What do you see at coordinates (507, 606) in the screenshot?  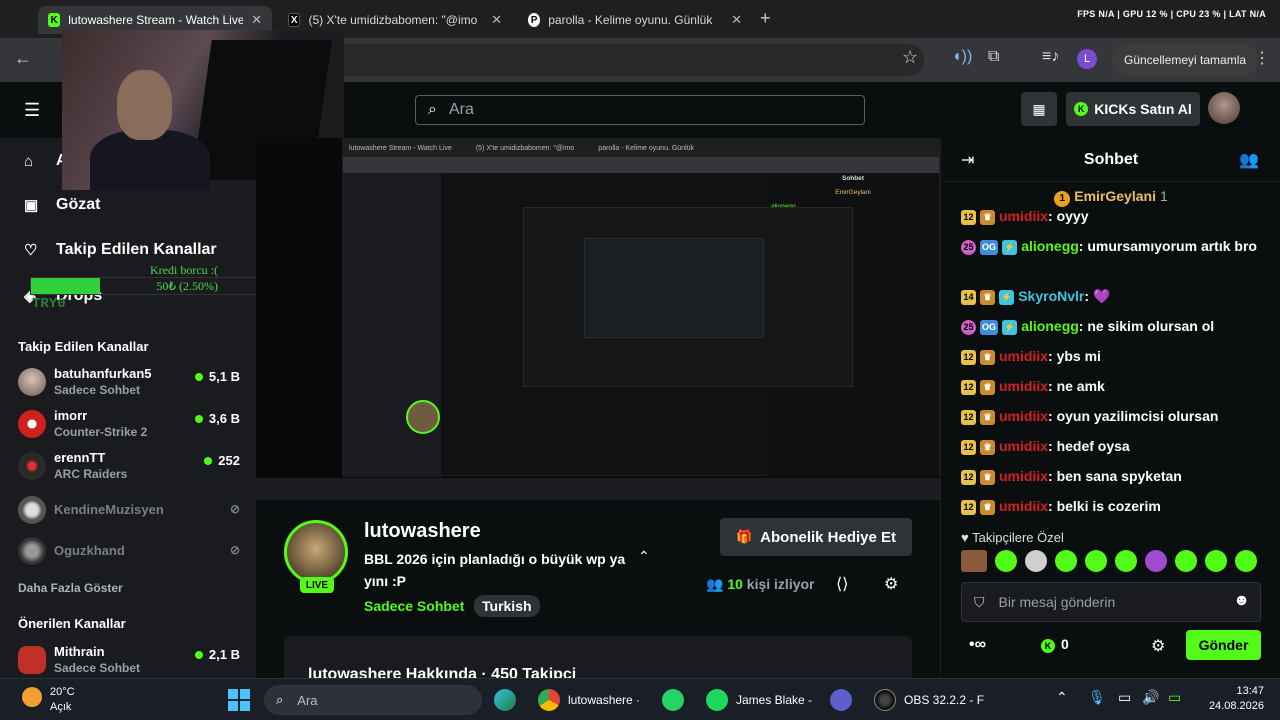 I see `tag-badge: Turkish` at bounding box center [507, 606].